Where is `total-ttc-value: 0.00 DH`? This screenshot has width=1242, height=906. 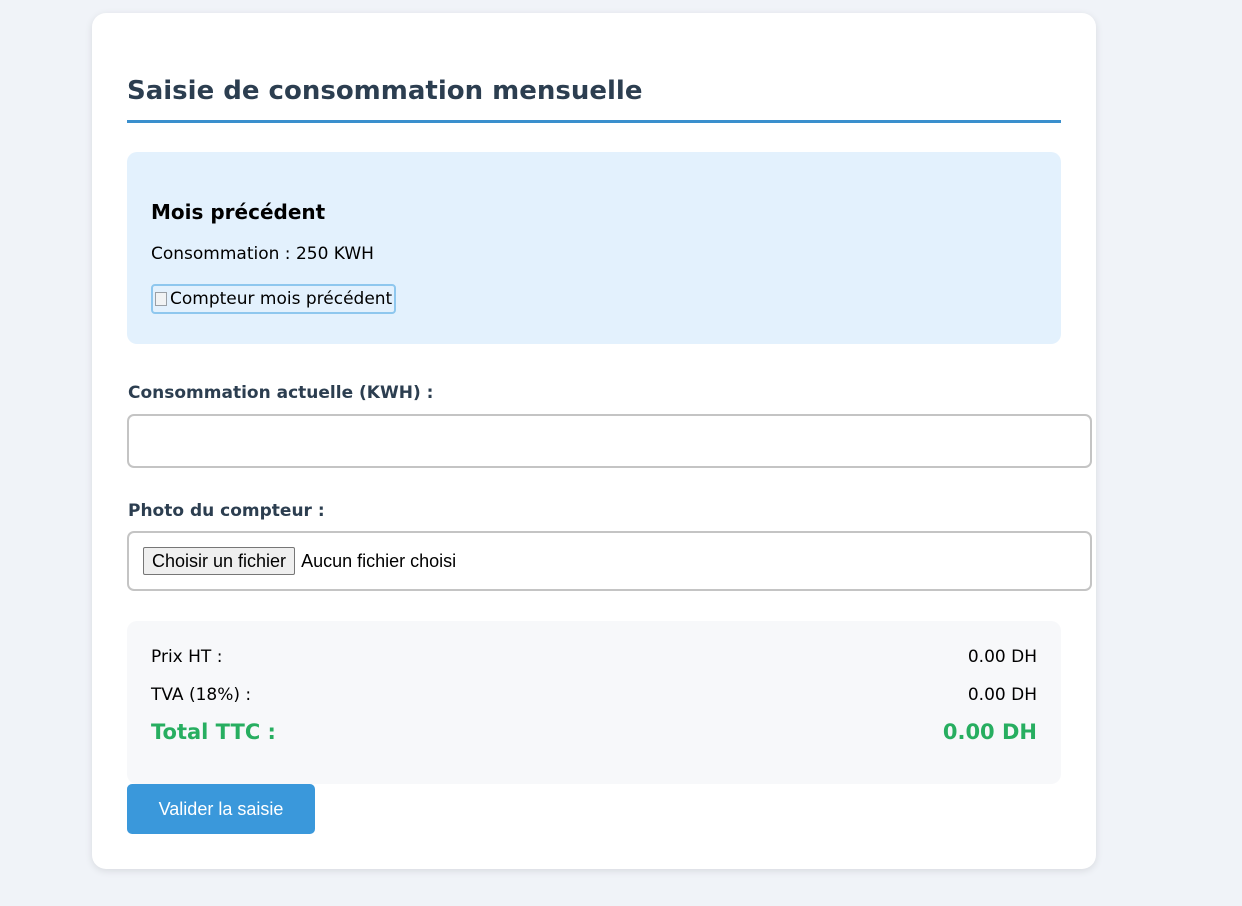
total-ttc-value: 0.00 DH is located at coordinates (989, 732).